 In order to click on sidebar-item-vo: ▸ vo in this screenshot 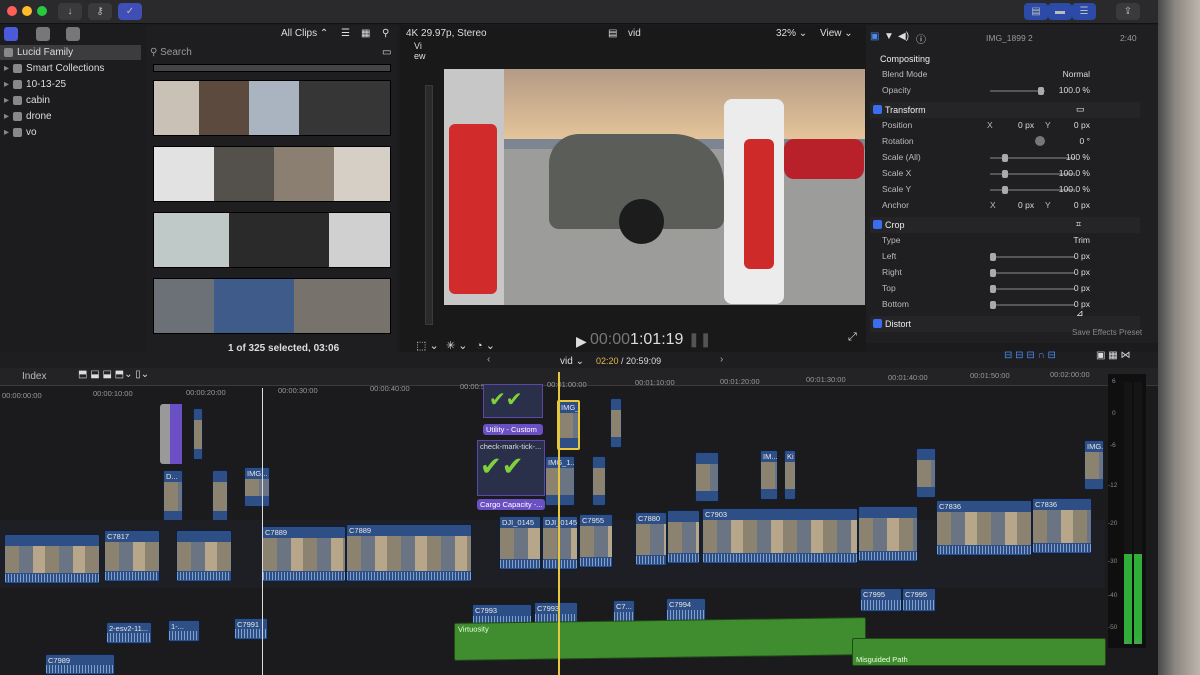, I will do `click(20, 132)`.